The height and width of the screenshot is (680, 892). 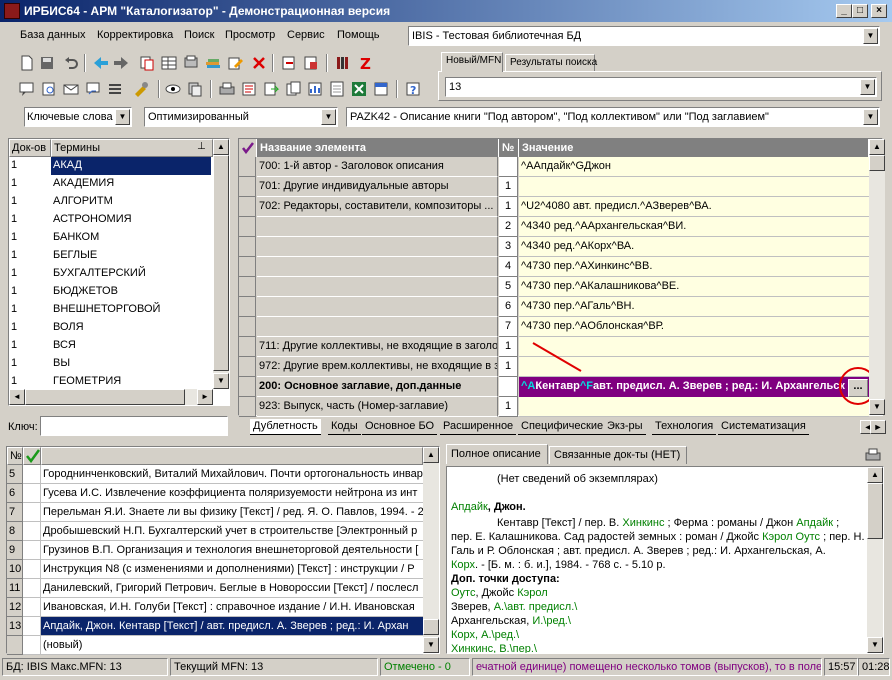 What do you see at coordinates (173, 89) in the screenshot?
I see `eye-icon` at bounding box center [173, 89].